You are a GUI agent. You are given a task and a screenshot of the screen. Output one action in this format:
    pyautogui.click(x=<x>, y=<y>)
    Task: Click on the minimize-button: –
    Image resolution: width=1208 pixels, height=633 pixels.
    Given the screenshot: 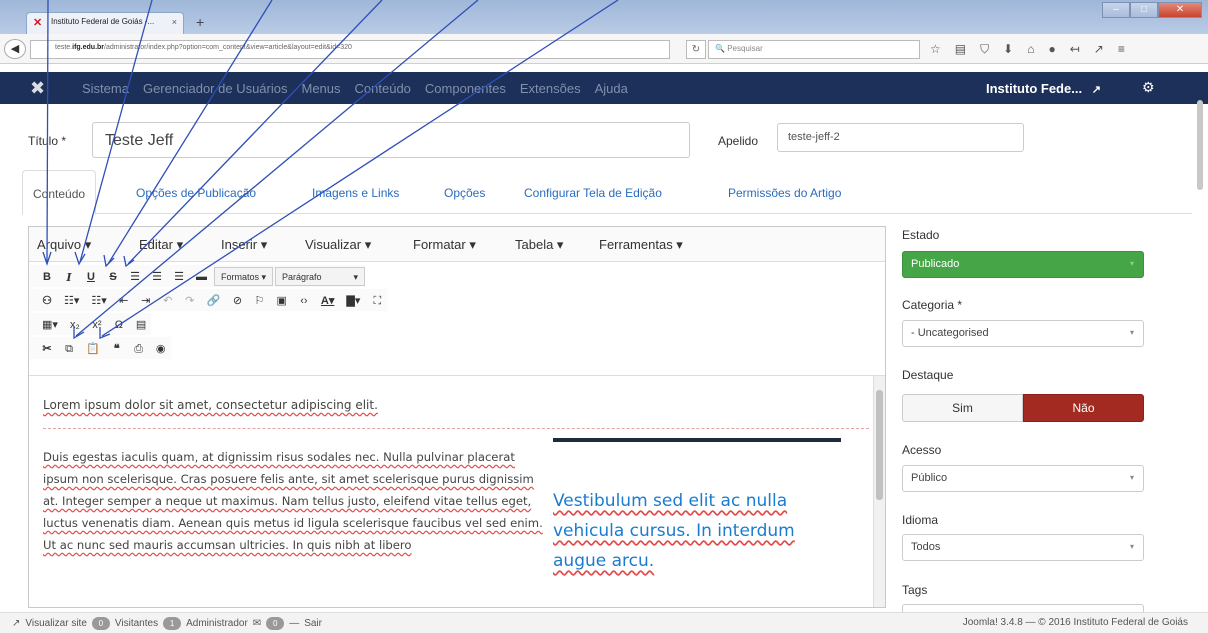 What is the action you would take?
    pyautogui.click(x=1116, y=10)
    